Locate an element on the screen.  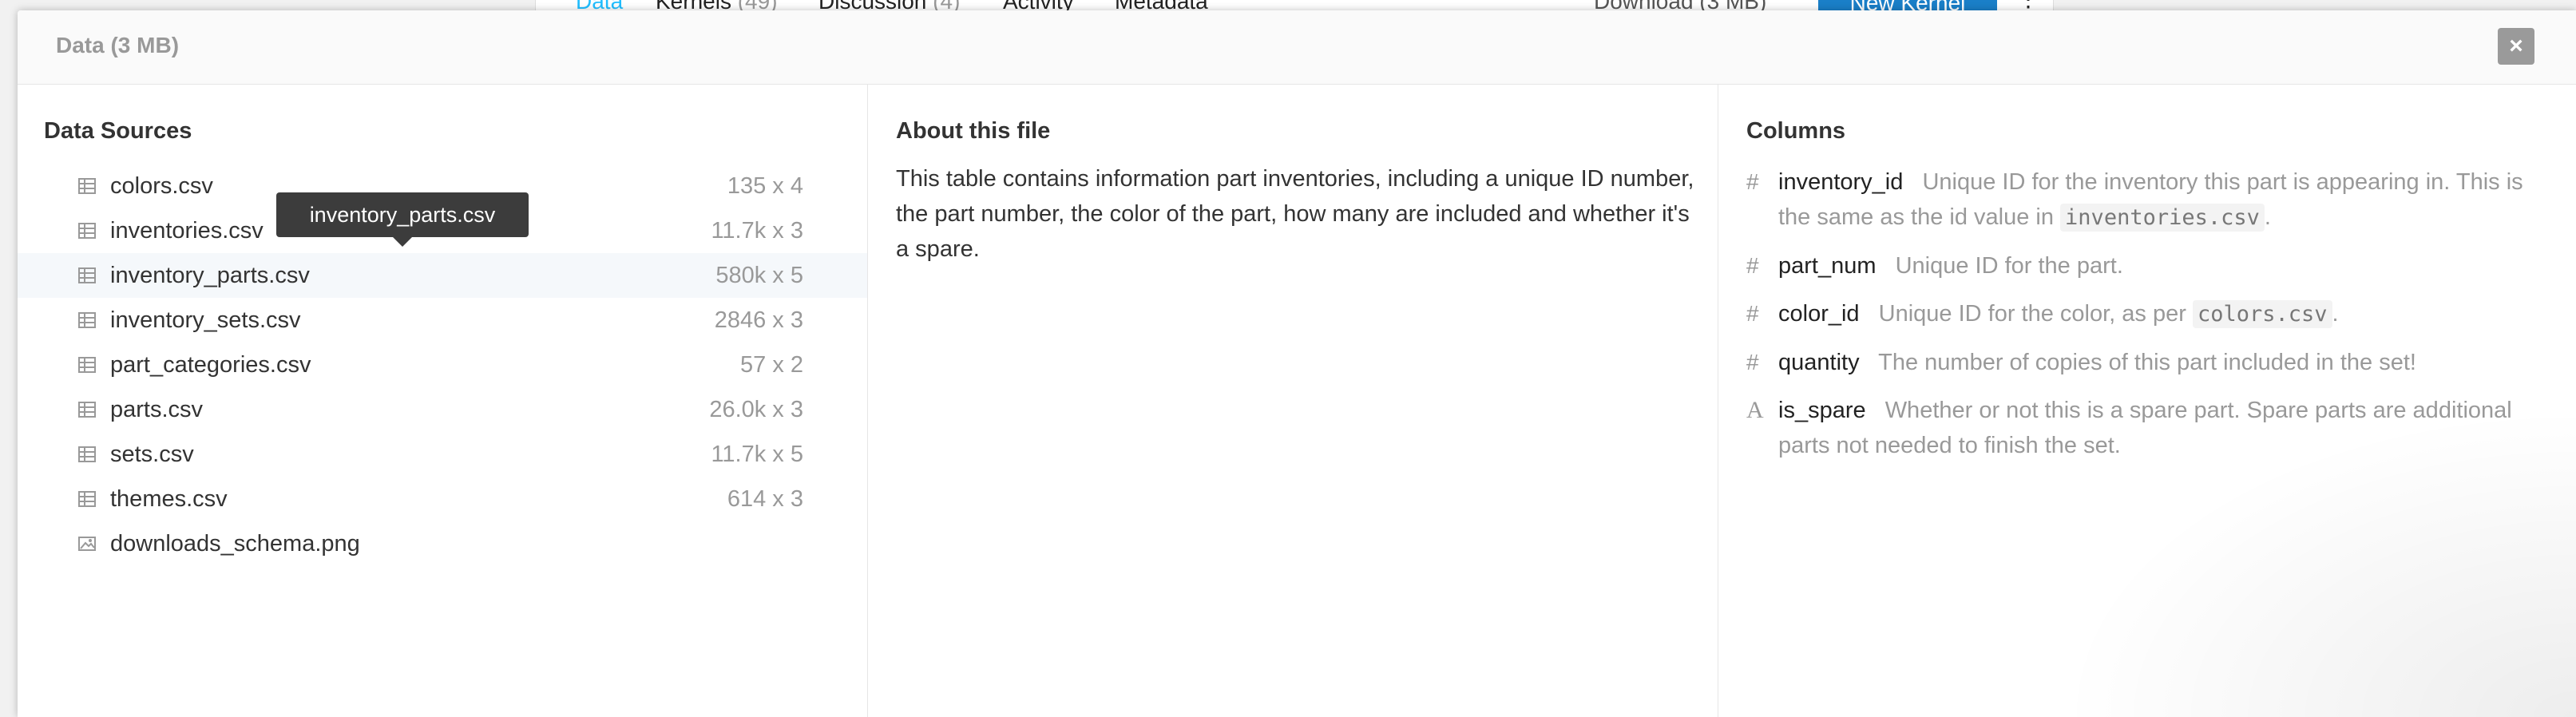
file-dimensions: 580k x 5 is located at coordinates (759, 275).